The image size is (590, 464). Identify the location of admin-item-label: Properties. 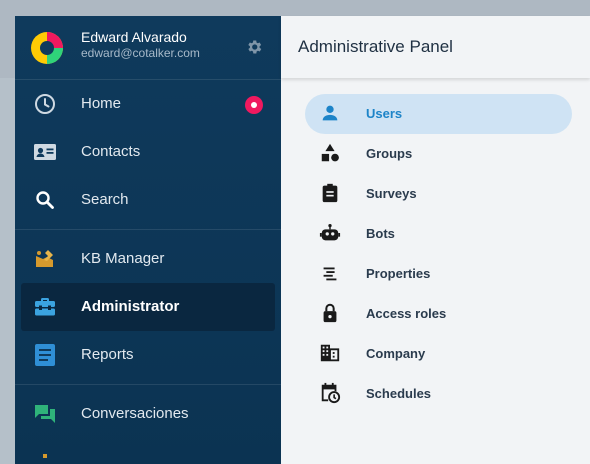
(398, 273).